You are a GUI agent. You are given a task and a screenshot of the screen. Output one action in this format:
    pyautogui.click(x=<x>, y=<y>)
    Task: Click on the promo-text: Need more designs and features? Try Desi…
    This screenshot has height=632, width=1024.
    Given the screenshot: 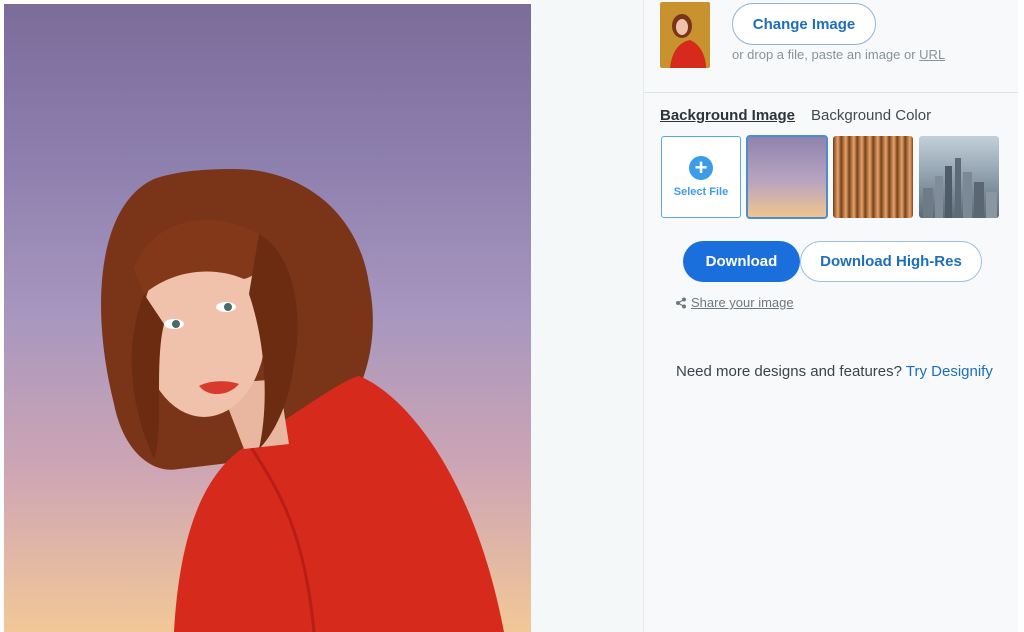 What is the action you would take?
    pyautogui.click(x=834, y=371)
    